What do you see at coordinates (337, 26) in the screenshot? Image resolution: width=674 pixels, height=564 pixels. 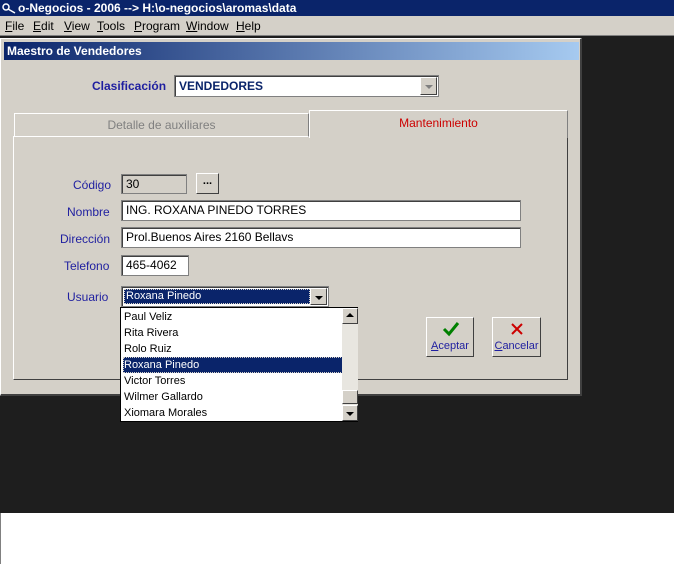 I see `menu-bar: File Edit View Tools Program Window Help` at bounding box center [337, 26].